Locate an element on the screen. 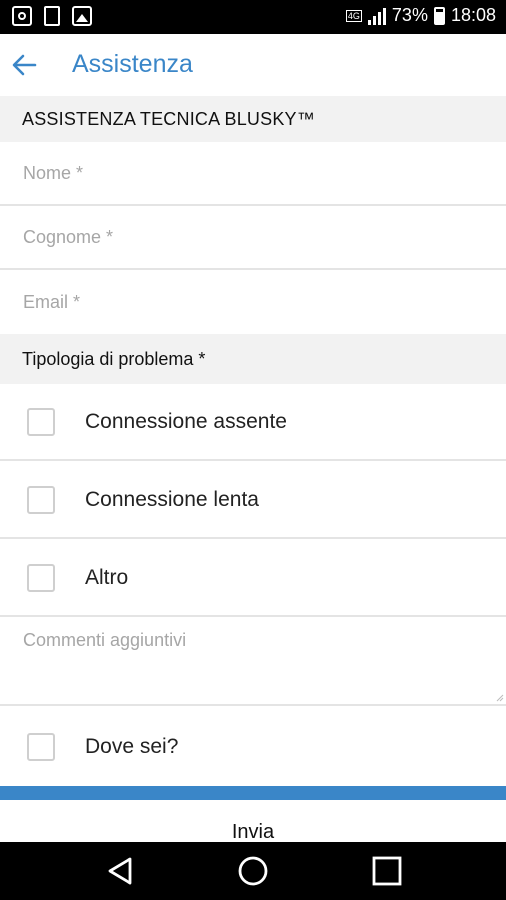  back-button is located at coordinates (25, 65).